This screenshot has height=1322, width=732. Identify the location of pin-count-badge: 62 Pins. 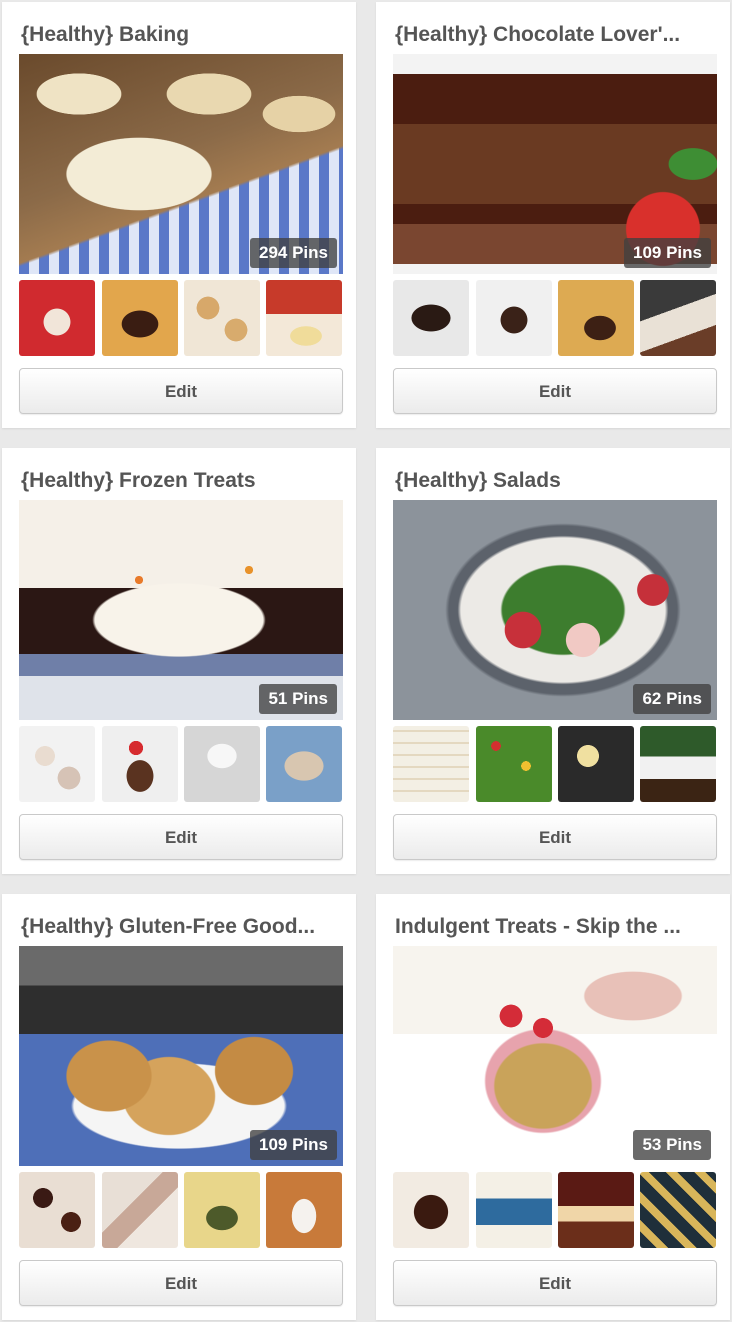
(672, 699).